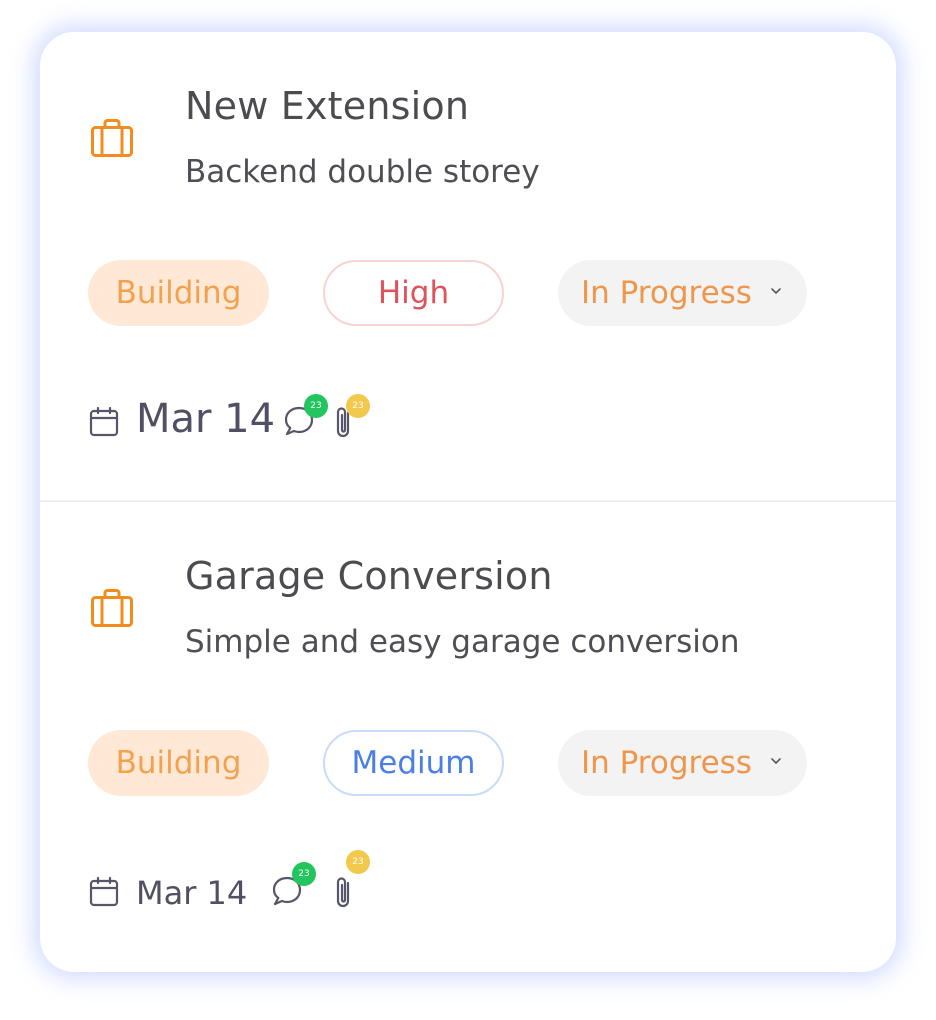 Image resolution: width=936 pixels, height=1020 pixels. Describe the element at coordinates (327, 106) in the screenshot. I see `task-title: New Extension` at that location.